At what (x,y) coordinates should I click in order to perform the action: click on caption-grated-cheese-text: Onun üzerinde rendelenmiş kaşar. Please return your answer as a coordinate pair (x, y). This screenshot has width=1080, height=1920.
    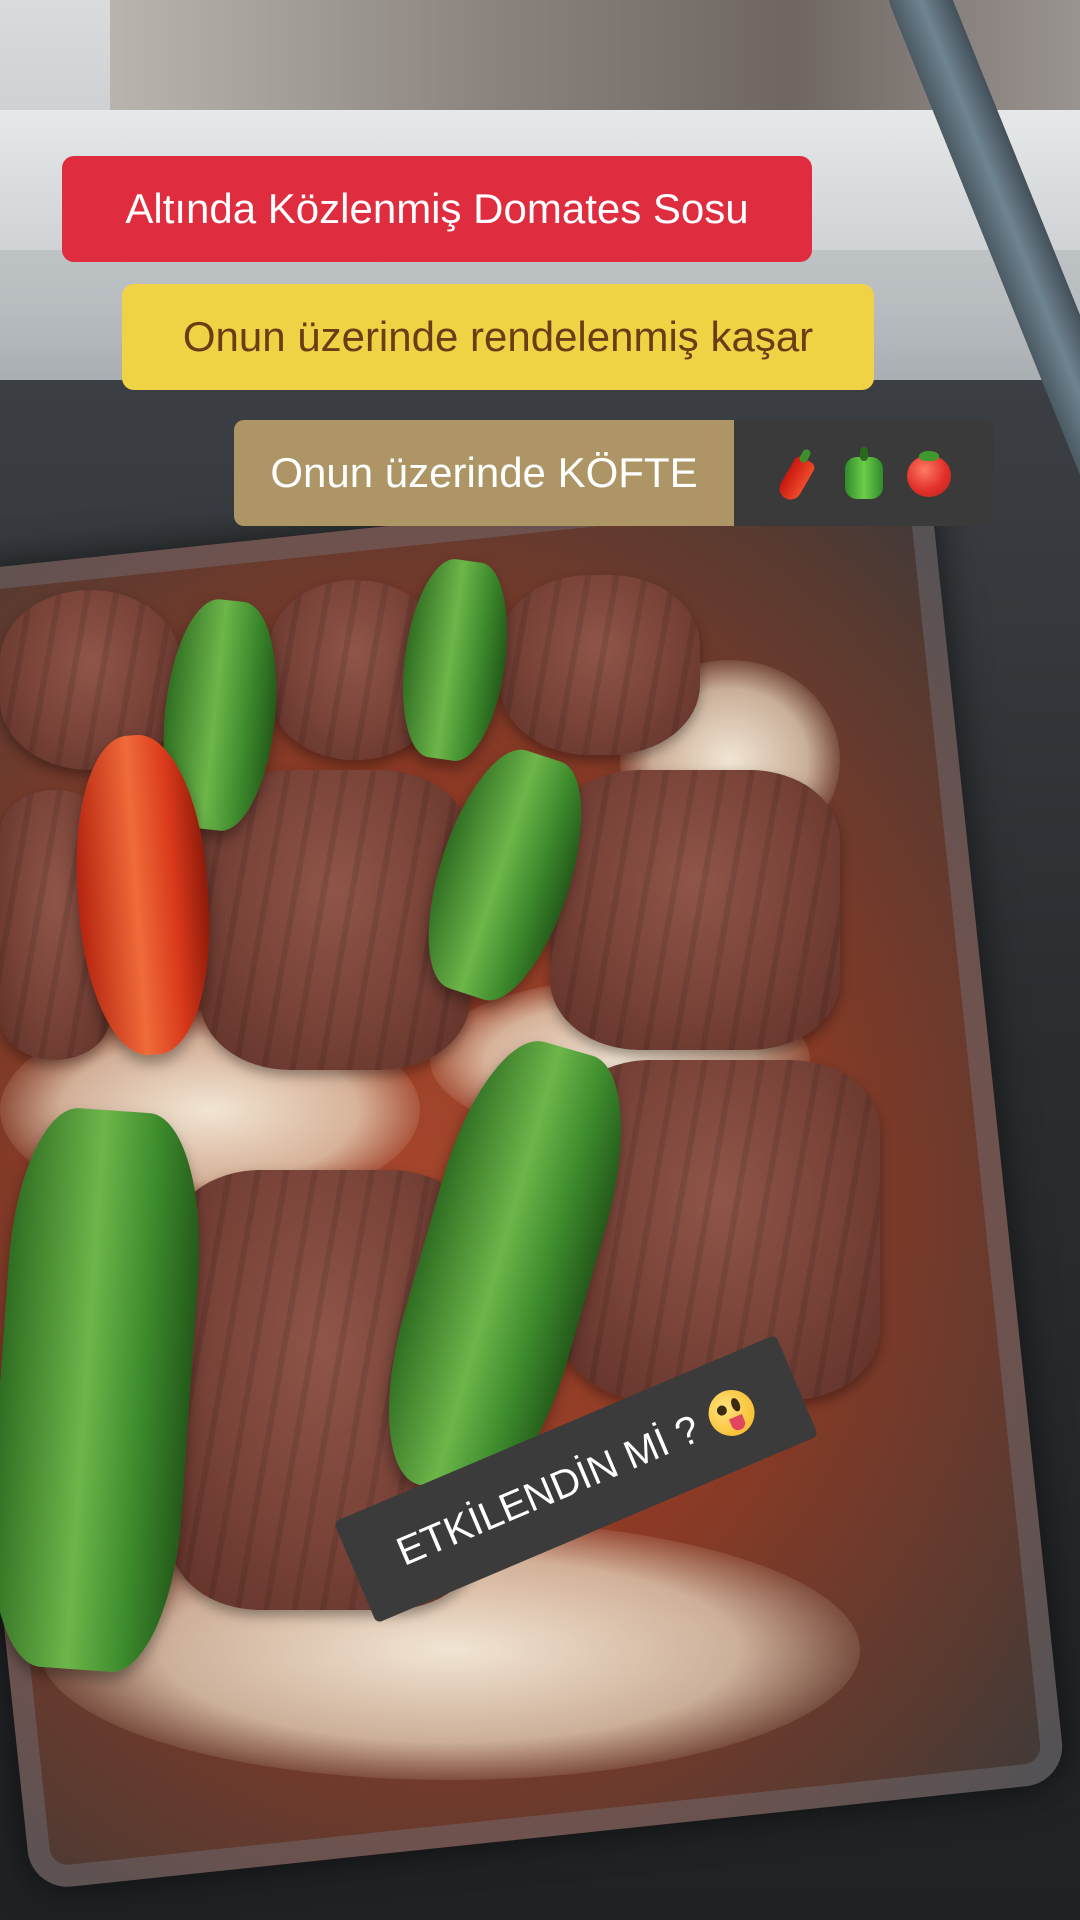
    Looking at the image, I should click on (498, 336).